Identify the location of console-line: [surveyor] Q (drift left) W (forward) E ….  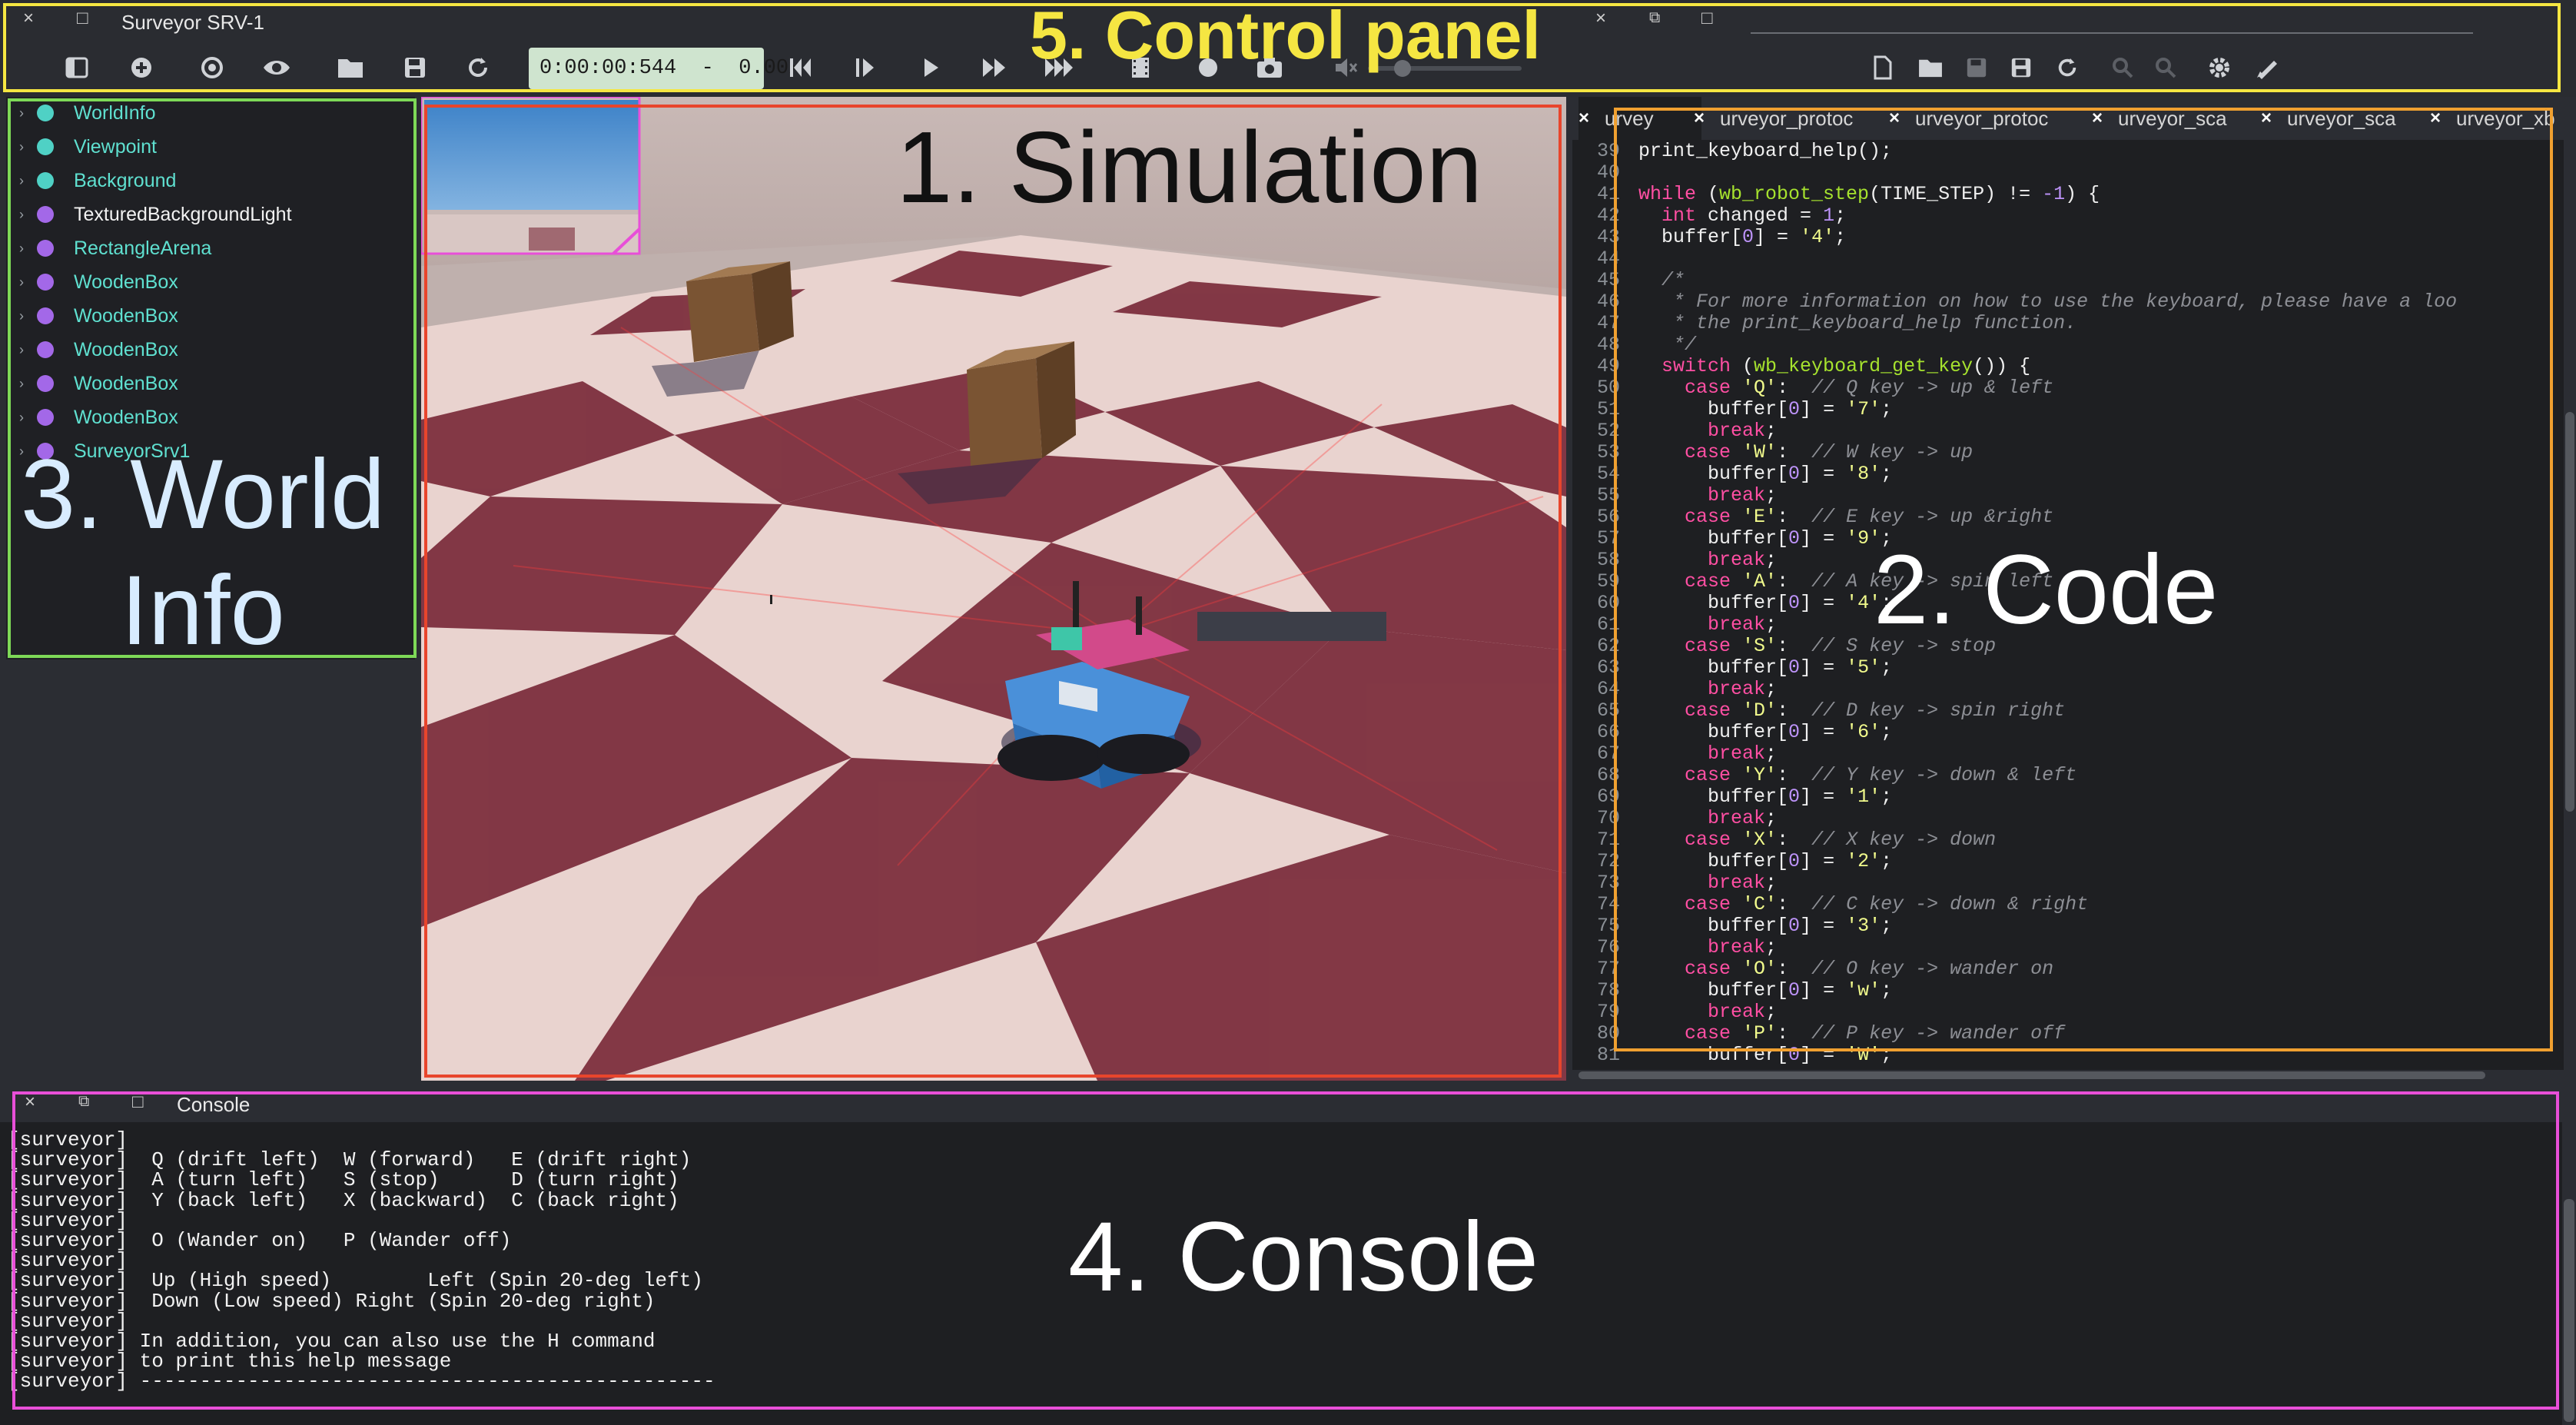
(350, 1160).